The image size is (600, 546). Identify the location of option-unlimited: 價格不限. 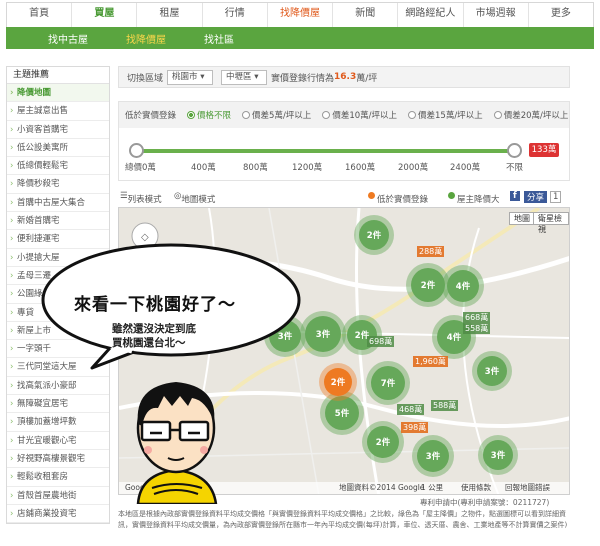
(209, 115).